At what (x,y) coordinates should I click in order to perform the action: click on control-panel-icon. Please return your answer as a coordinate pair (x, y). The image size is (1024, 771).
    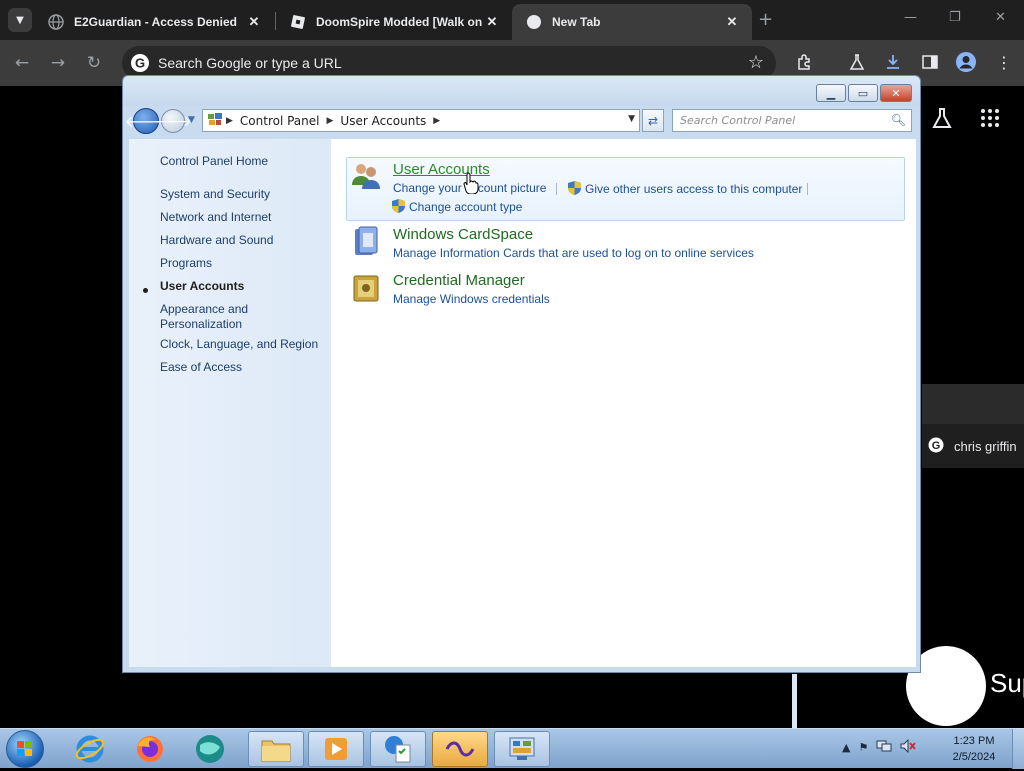
    Looking at the image, I should click on (215, 120).